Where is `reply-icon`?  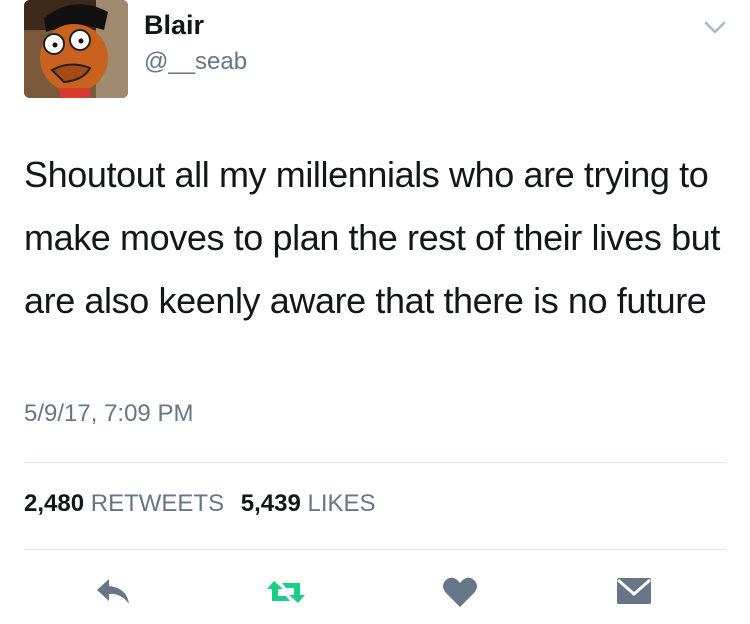 reply-icon is located at coordinates (114, 594).